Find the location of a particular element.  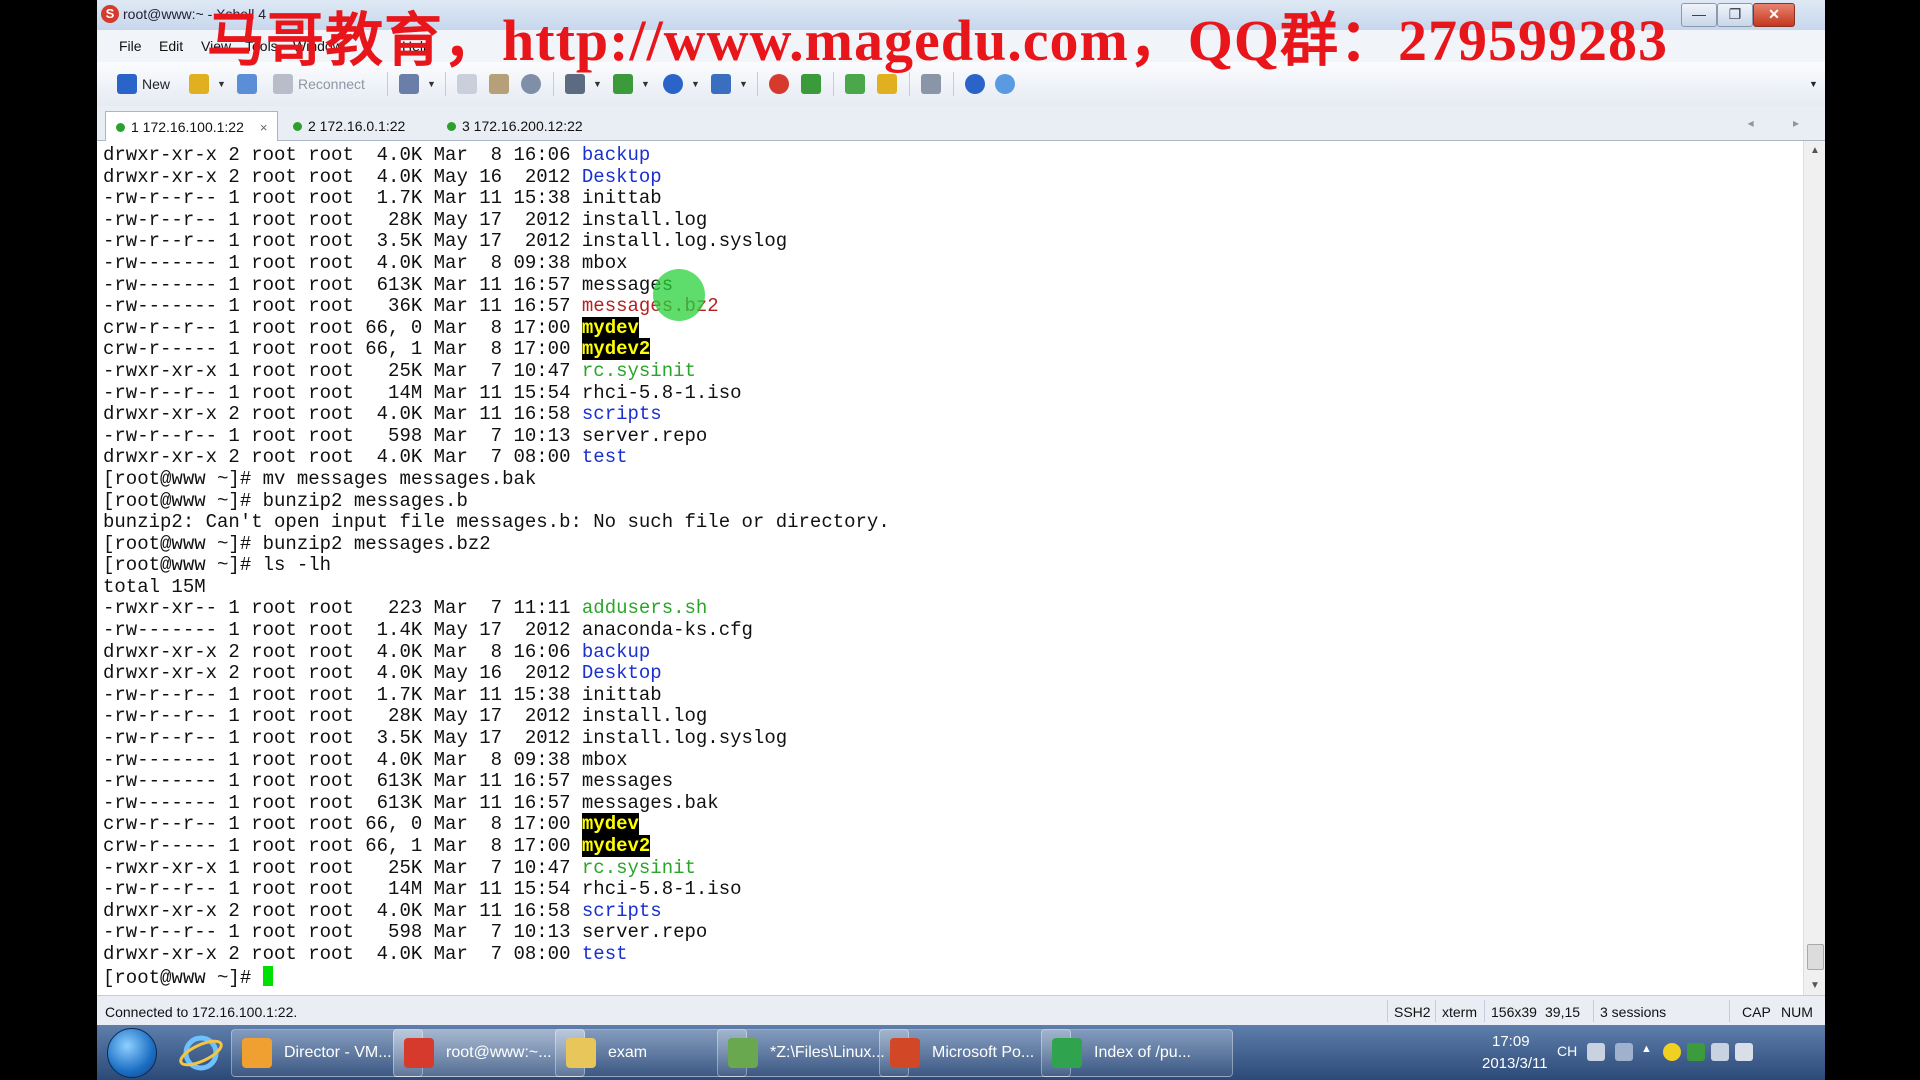

help-button is located at coordinates (977, 84).